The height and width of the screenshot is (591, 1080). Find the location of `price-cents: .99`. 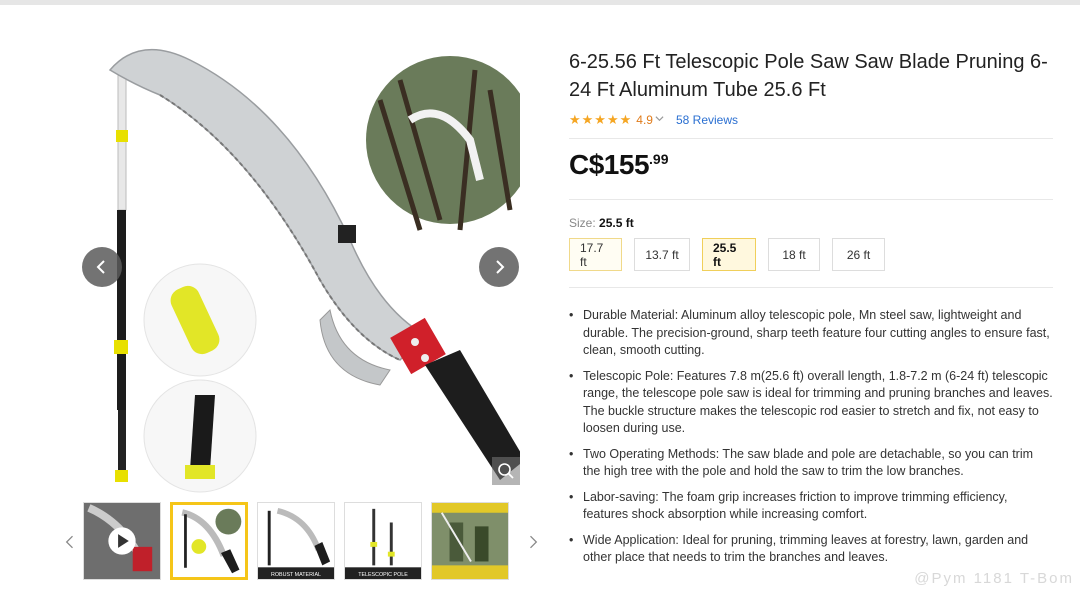

price-cents: .99 is located at coordinates (659, 159).